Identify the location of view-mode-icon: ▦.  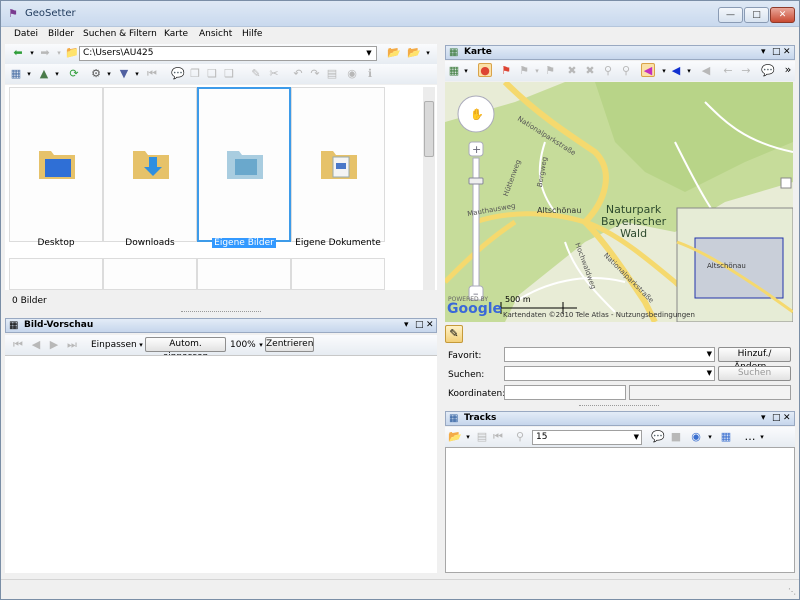
(16, 74).